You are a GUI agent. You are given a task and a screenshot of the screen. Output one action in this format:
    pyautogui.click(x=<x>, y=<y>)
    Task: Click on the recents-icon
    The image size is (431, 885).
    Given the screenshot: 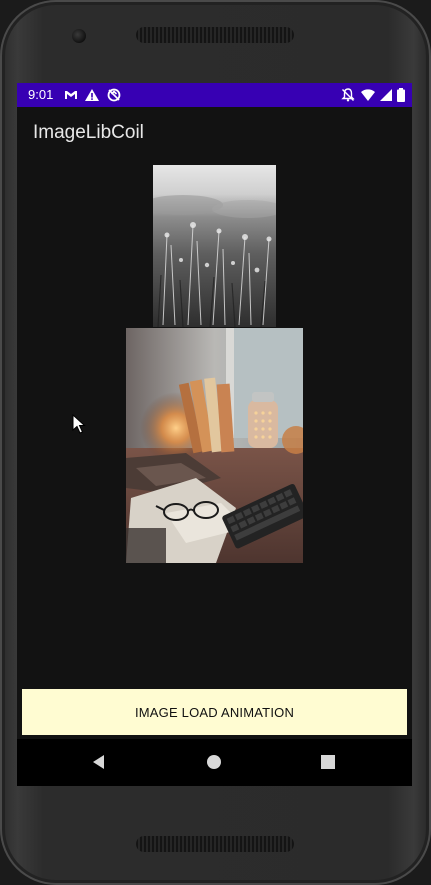 What is the action you would take?
    pyautogui.click(x=328, y=762)
    